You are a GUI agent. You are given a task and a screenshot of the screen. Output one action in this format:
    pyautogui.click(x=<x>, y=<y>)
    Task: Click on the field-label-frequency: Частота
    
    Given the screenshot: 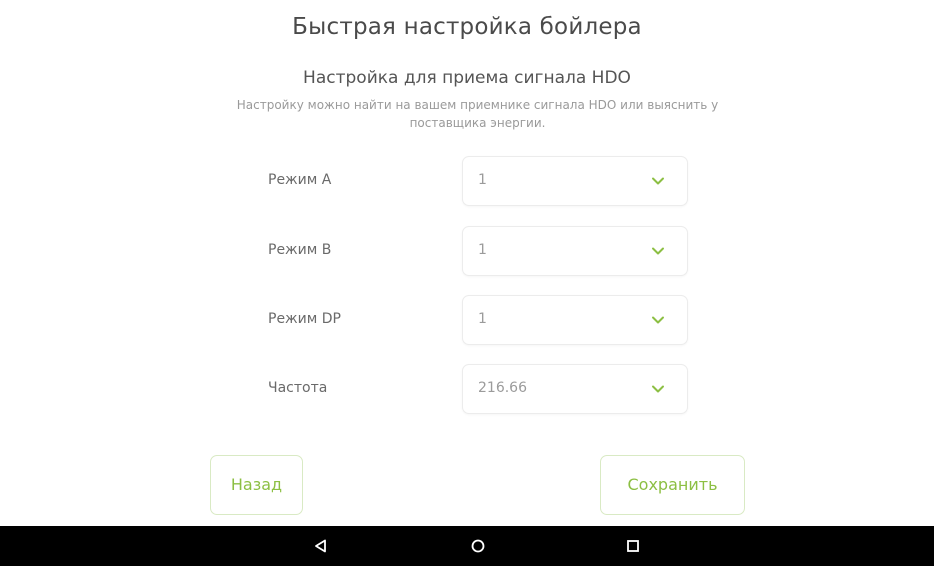 What is the action you would take?
    pyautogui.click(x=298, y=388)
    